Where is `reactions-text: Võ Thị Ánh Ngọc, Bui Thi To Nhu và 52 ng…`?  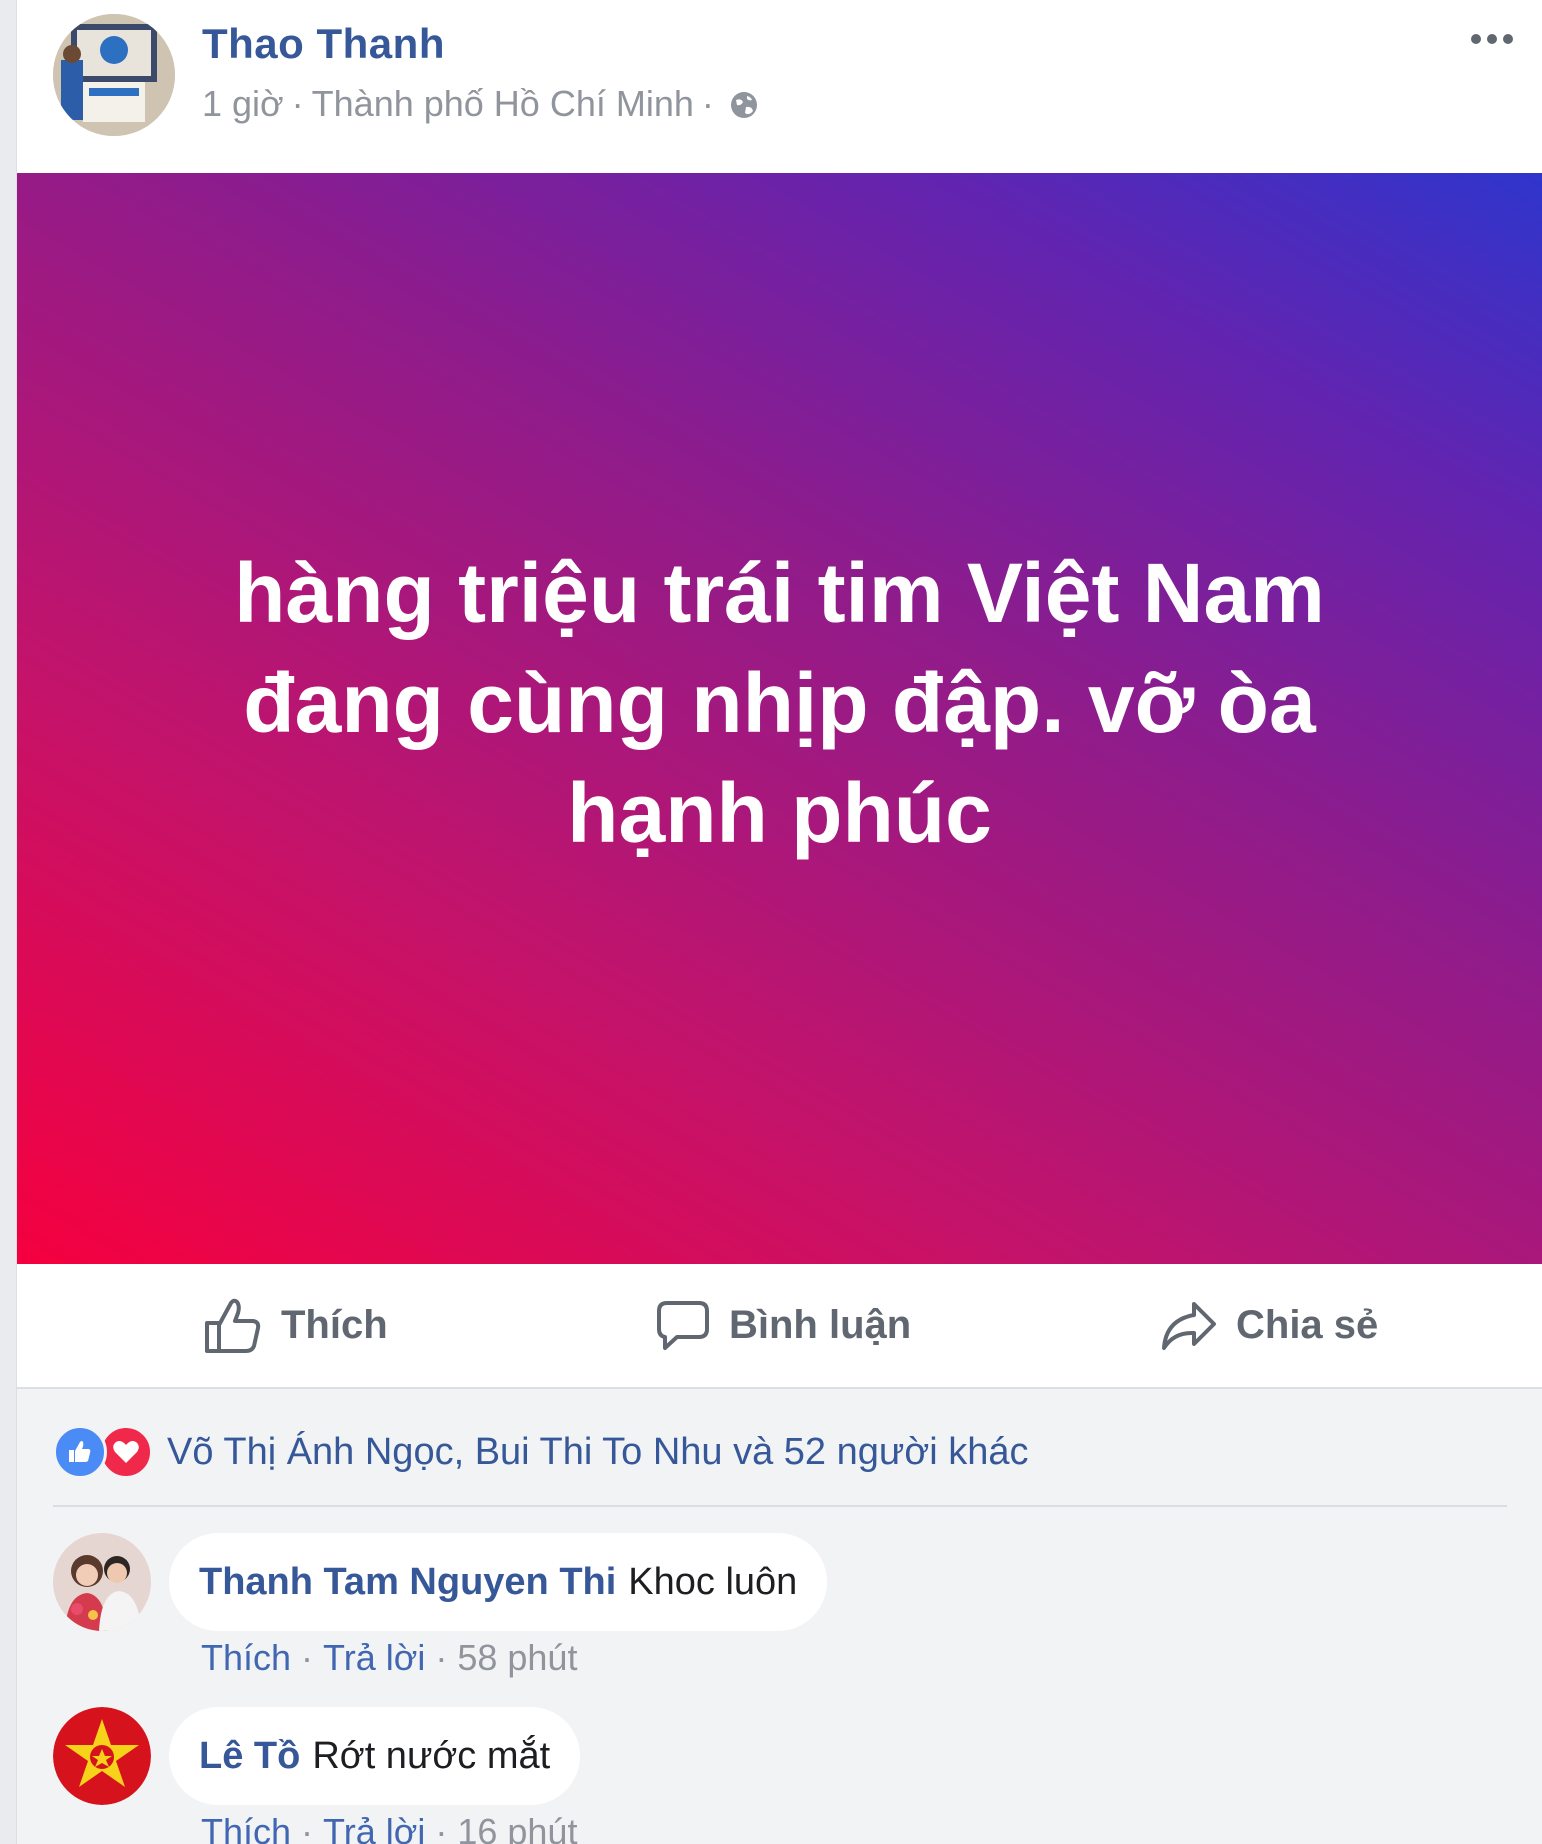
reactions-text: Võ Thị Ánh Ngọc, Bui Thi To Nhu và 52 ng… is located at coordinates (598, 1452).